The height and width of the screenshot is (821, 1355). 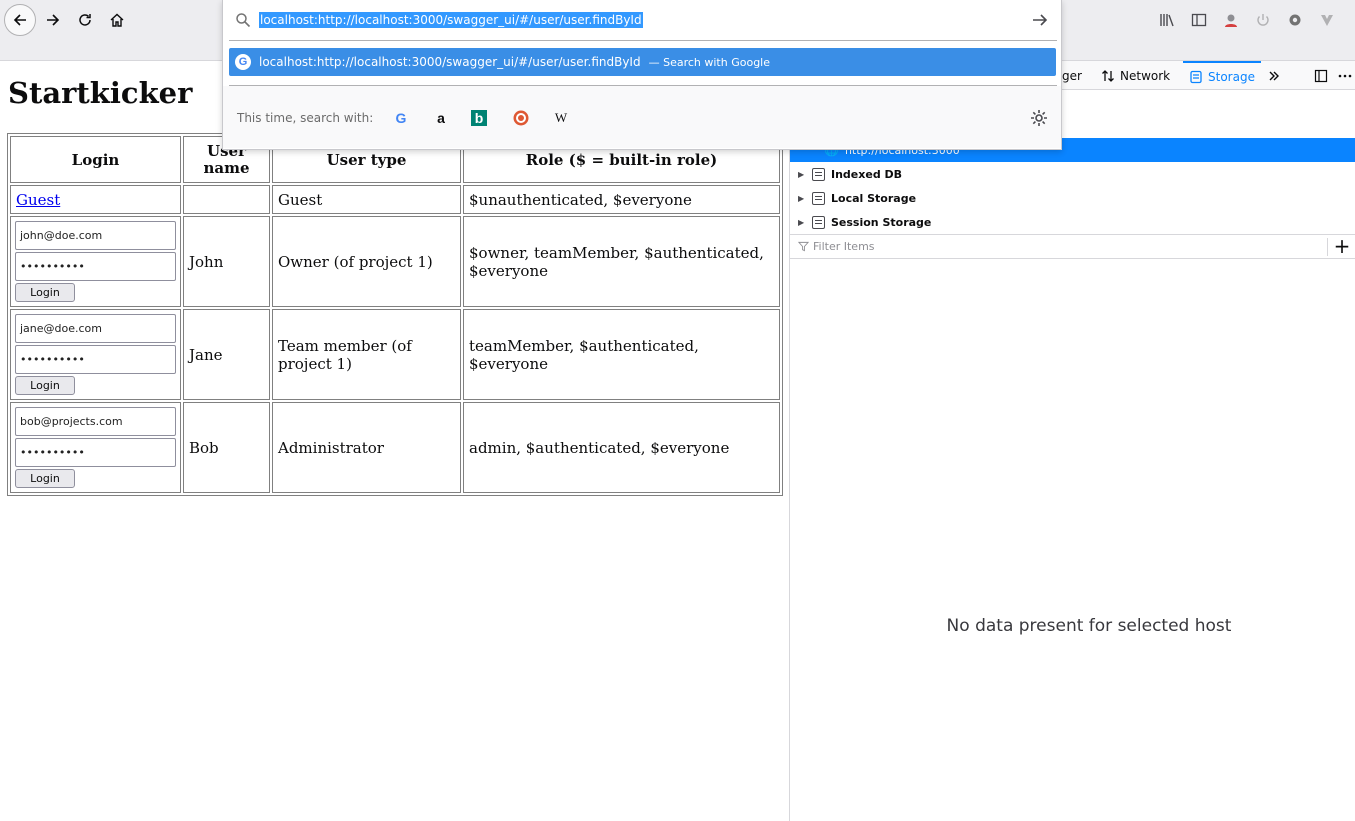 I want to click on duckduckgo-icon, so click(x=521, y=118).